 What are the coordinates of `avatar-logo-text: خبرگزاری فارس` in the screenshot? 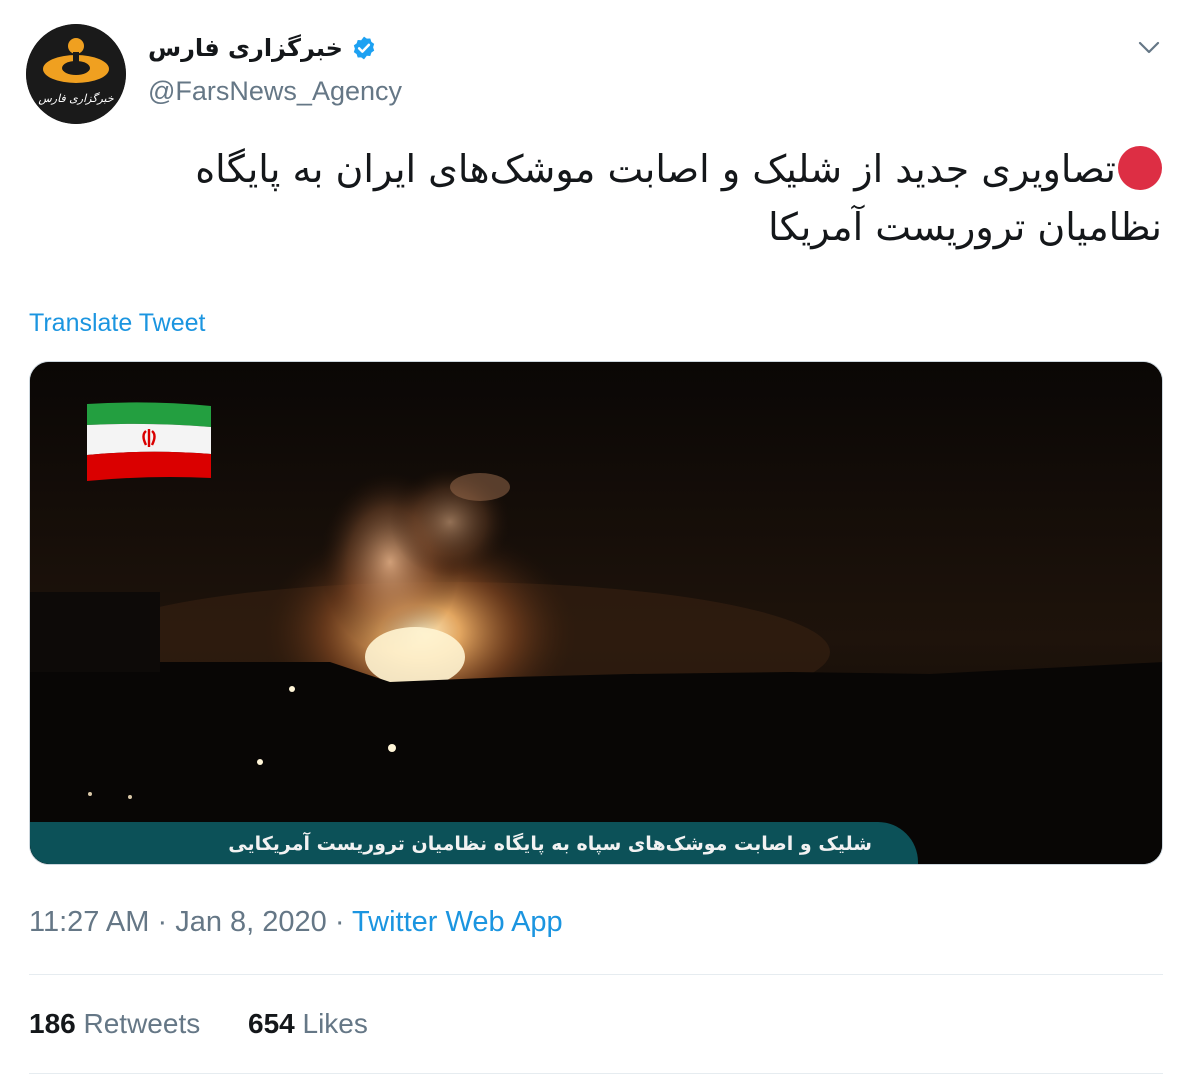 It's located at (76, 98).